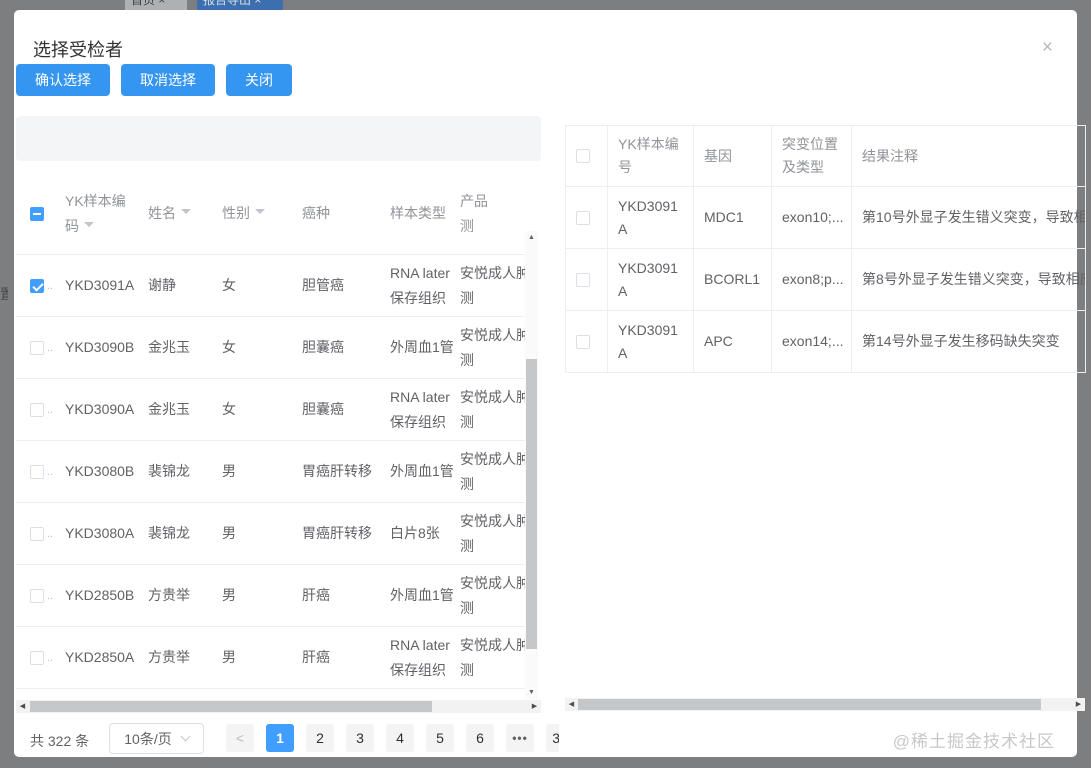  I want to click on page-button-6: 6, so click(480, 738).